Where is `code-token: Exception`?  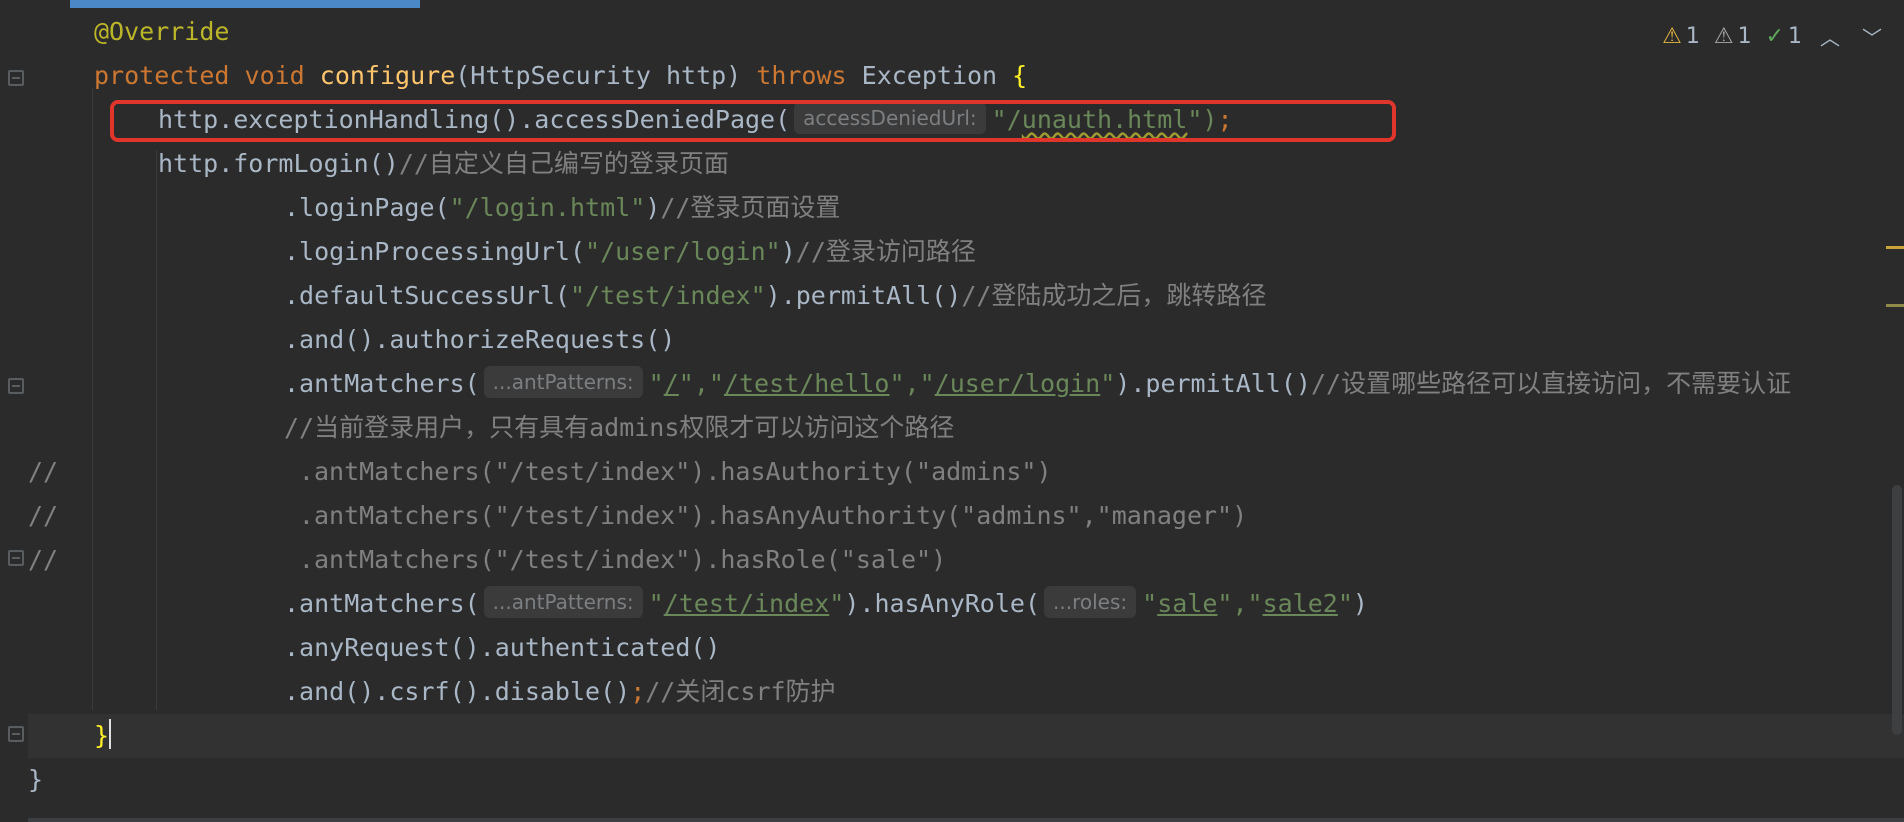 code-token: Exception is located at coordinates (937, 75).